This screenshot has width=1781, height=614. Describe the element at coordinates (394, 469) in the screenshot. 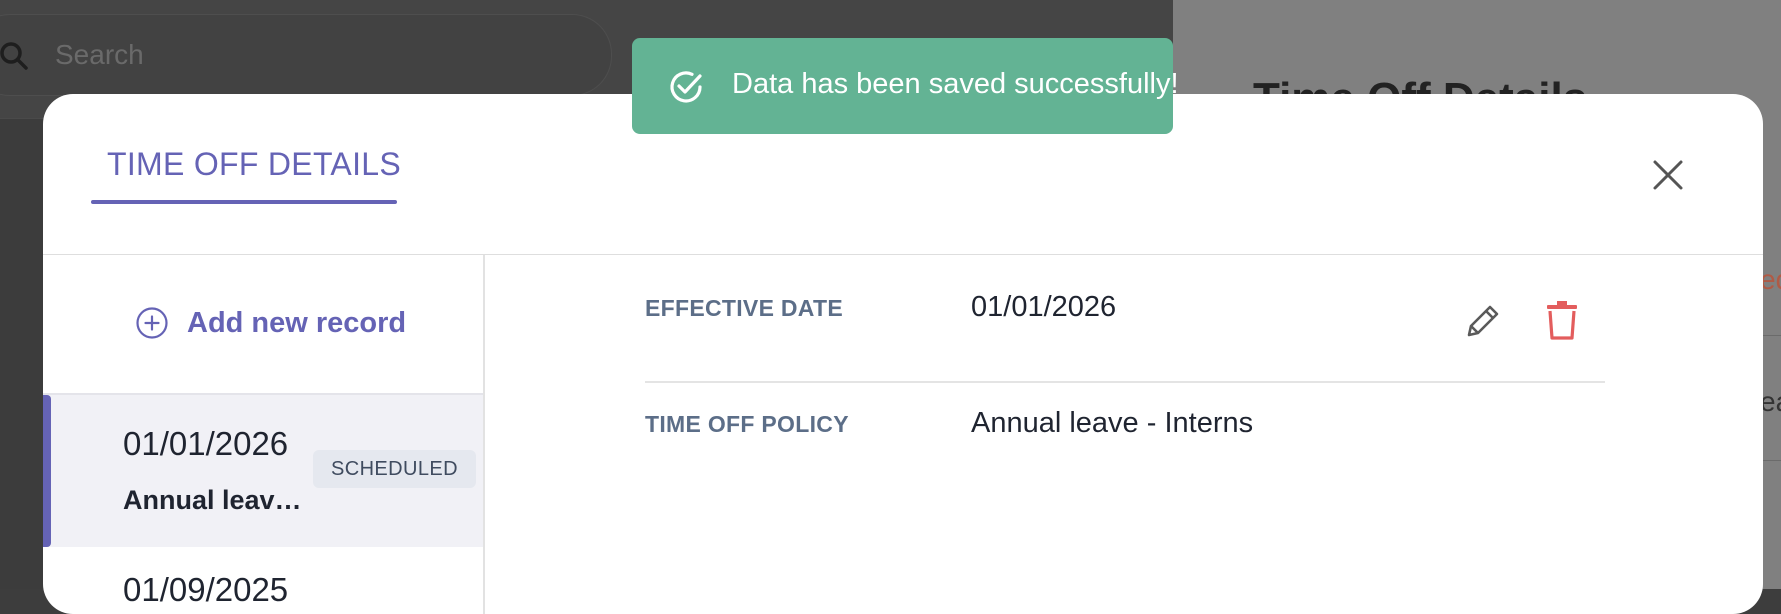

I see `status-badge: SCHEDULED` at that location.